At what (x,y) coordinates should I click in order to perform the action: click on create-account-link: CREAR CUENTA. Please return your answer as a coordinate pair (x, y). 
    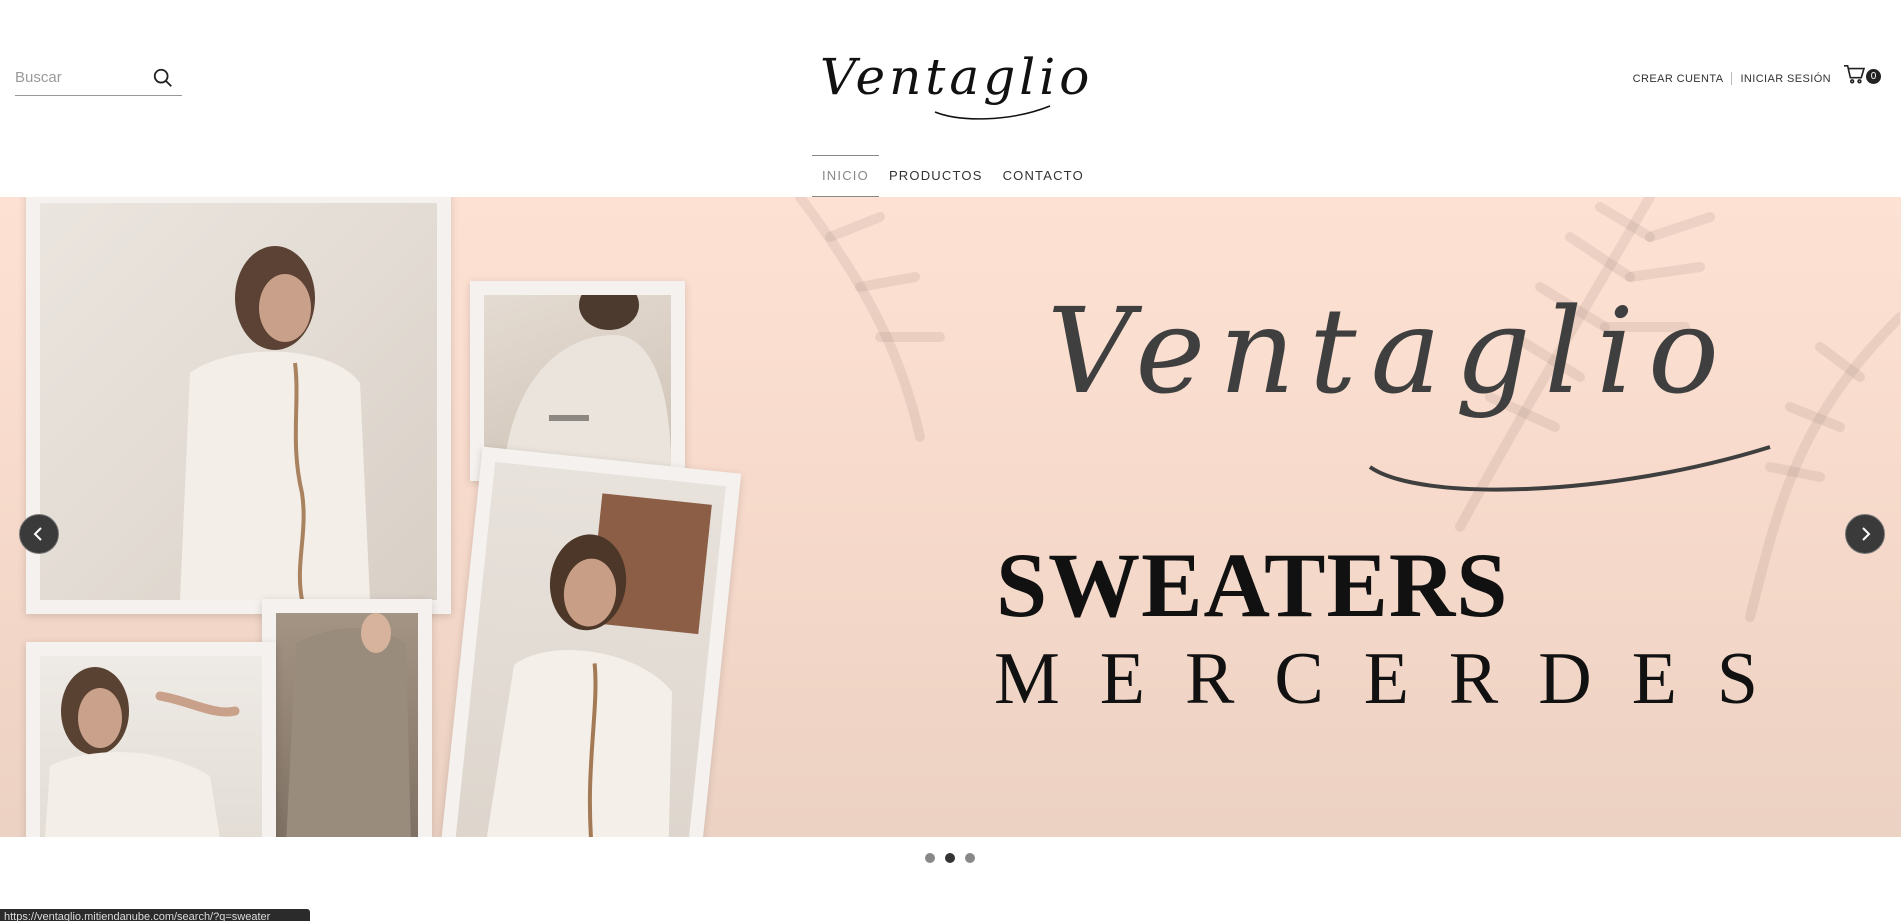
    Looking at the image, I should click on (1678, 79).